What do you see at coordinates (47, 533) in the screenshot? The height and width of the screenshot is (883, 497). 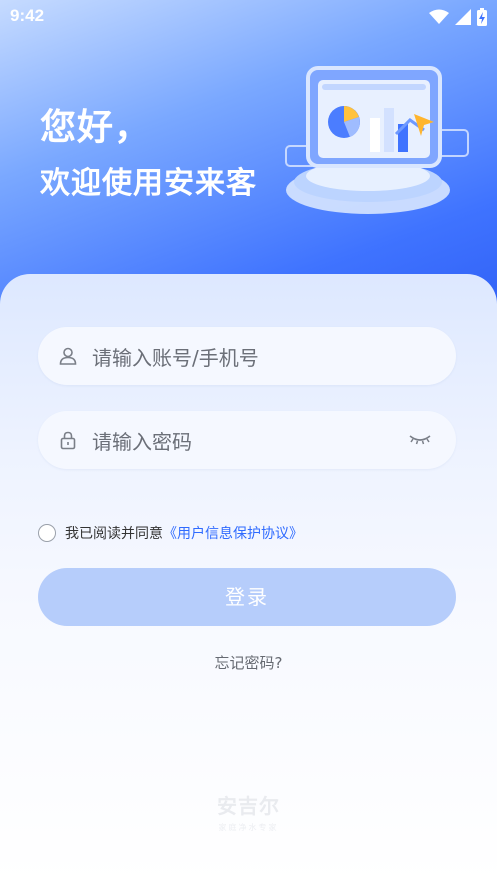 I see `agree-radio` at bounding box center [47, 533].